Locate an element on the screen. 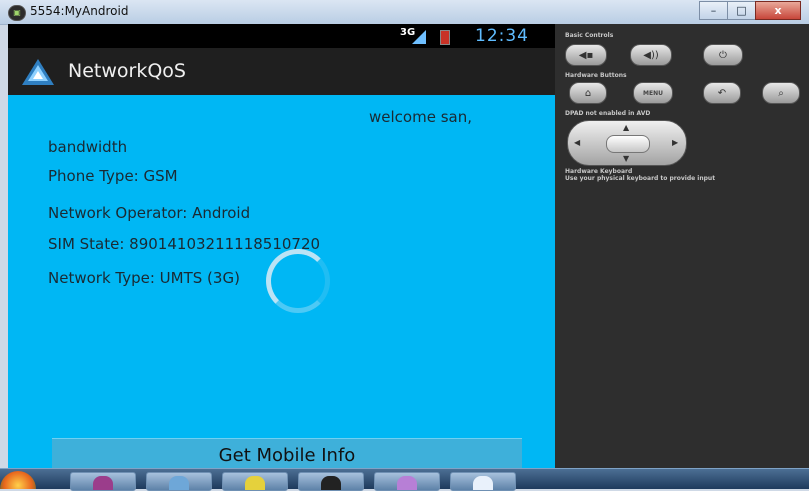 The width and height of the screenshot is (809, 491). phone-type-text: Phone Type: GSM is located at coordinates (113, 176).